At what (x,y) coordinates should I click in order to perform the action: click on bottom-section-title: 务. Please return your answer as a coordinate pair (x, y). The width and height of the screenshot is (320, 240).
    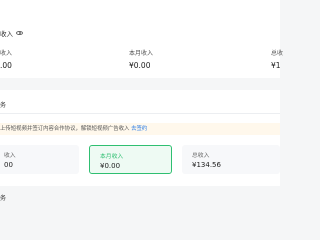
    Looking at the image, I should click on (3, 198).